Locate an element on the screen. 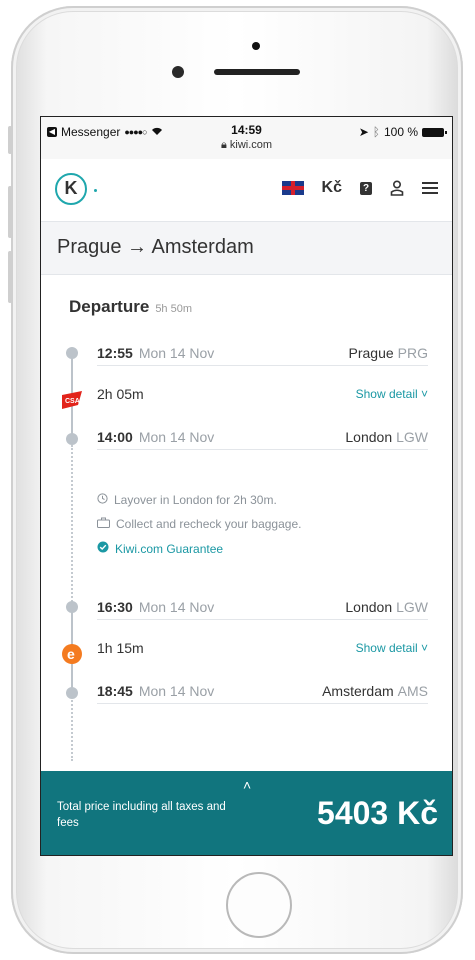 This screenshot has height=960, width=475. segment-departure-row: 12:55 Mon 14 Nov Prague PRG is located at coordinates (262, 353).